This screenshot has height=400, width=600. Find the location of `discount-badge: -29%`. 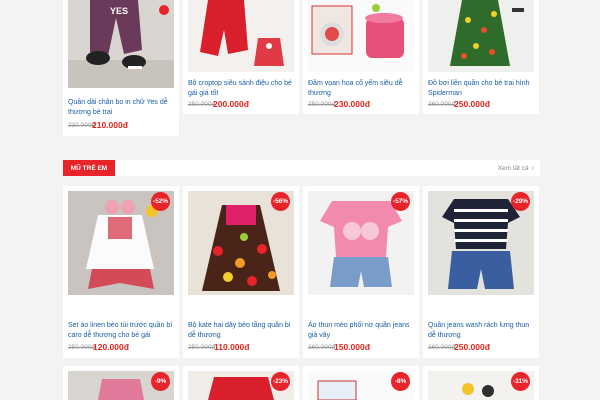

discount-badge: -29% is located at coordinates (520, 201).